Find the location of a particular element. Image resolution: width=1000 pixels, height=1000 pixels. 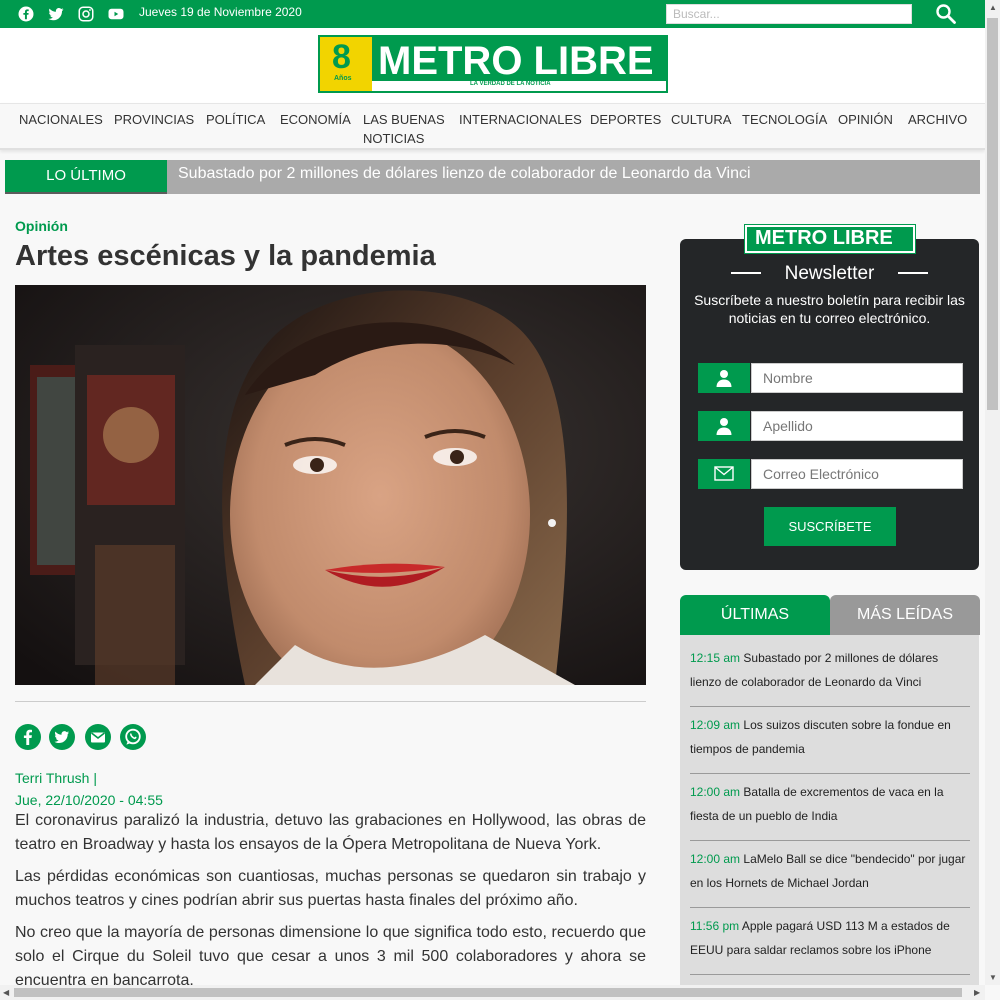

logo-text: METRO LIBRE is located at coordinates (516, 61).